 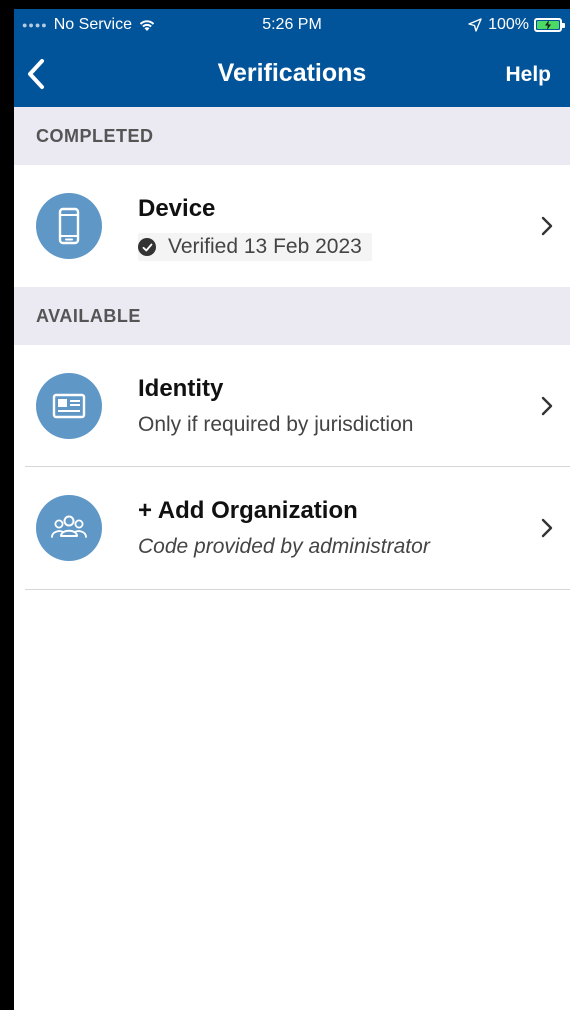 What do you see at coordinates (147, 247) in the screenshot?
I see `check-circle-icon` at bounding box center [147, 247].